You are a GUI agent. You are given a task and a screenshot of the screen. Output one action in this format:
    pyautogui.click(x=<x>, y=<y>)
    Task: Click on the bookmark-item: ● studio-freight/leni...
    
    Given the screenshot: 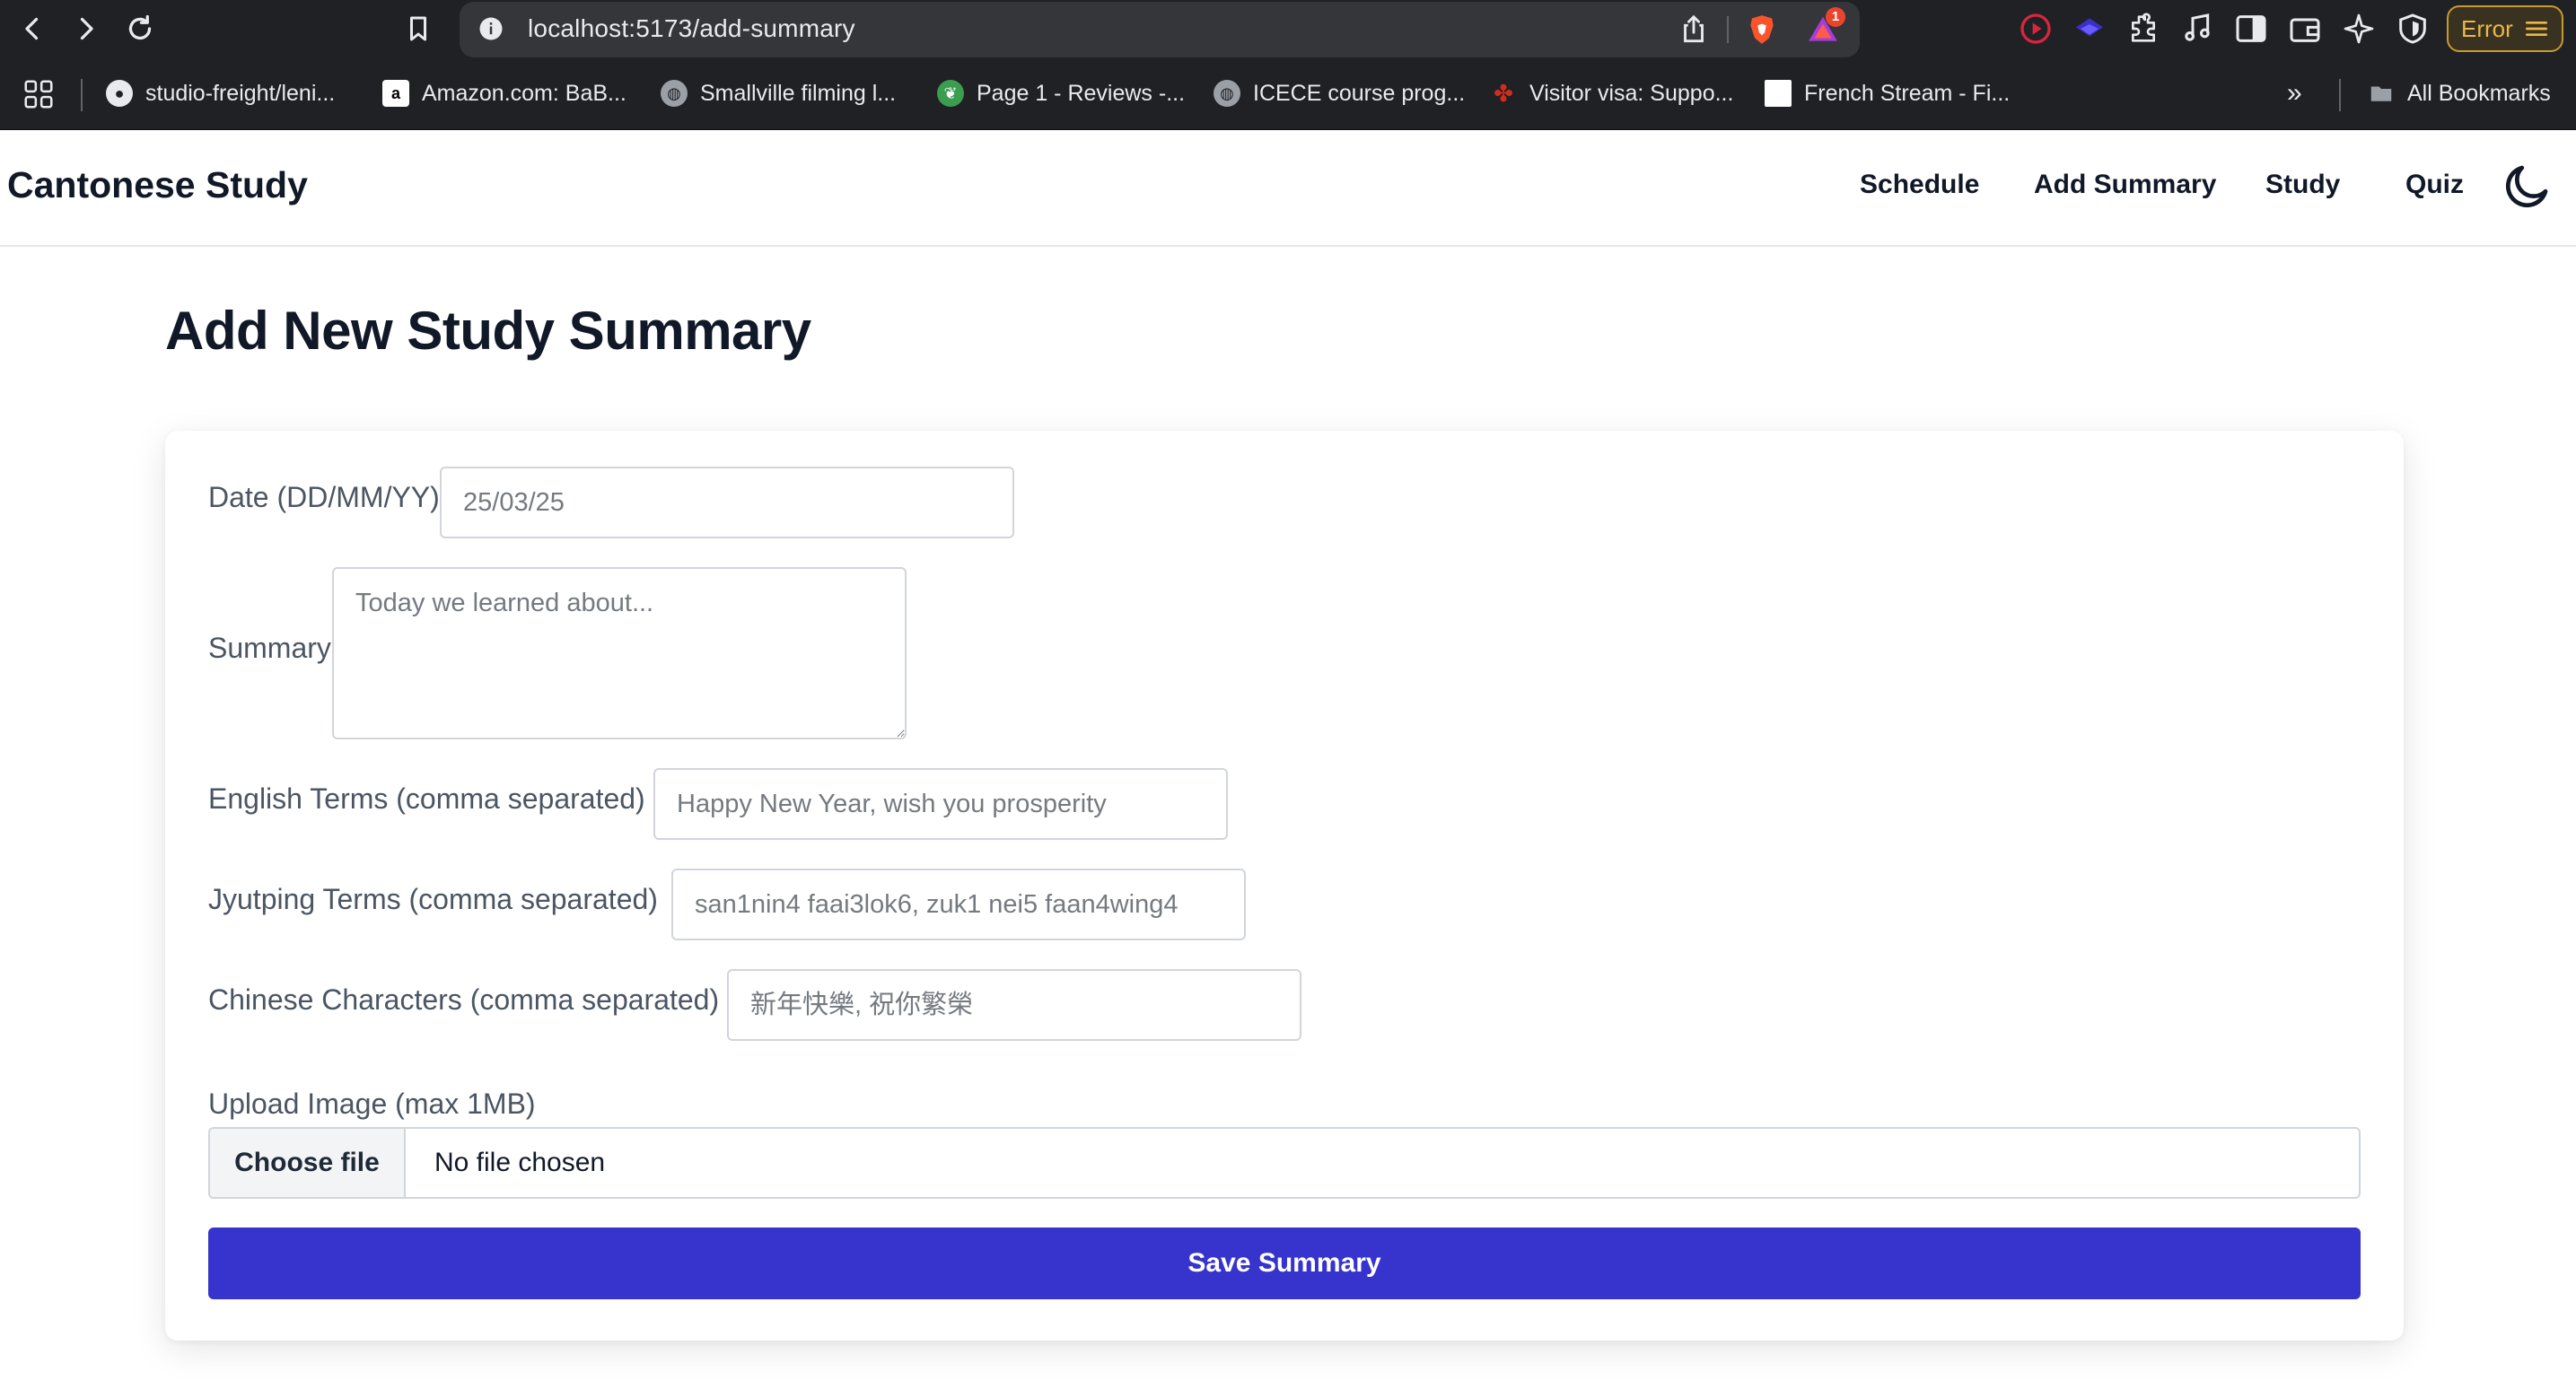 What is the action you would take?
    pyautogui.click(x=220, y=93)
    